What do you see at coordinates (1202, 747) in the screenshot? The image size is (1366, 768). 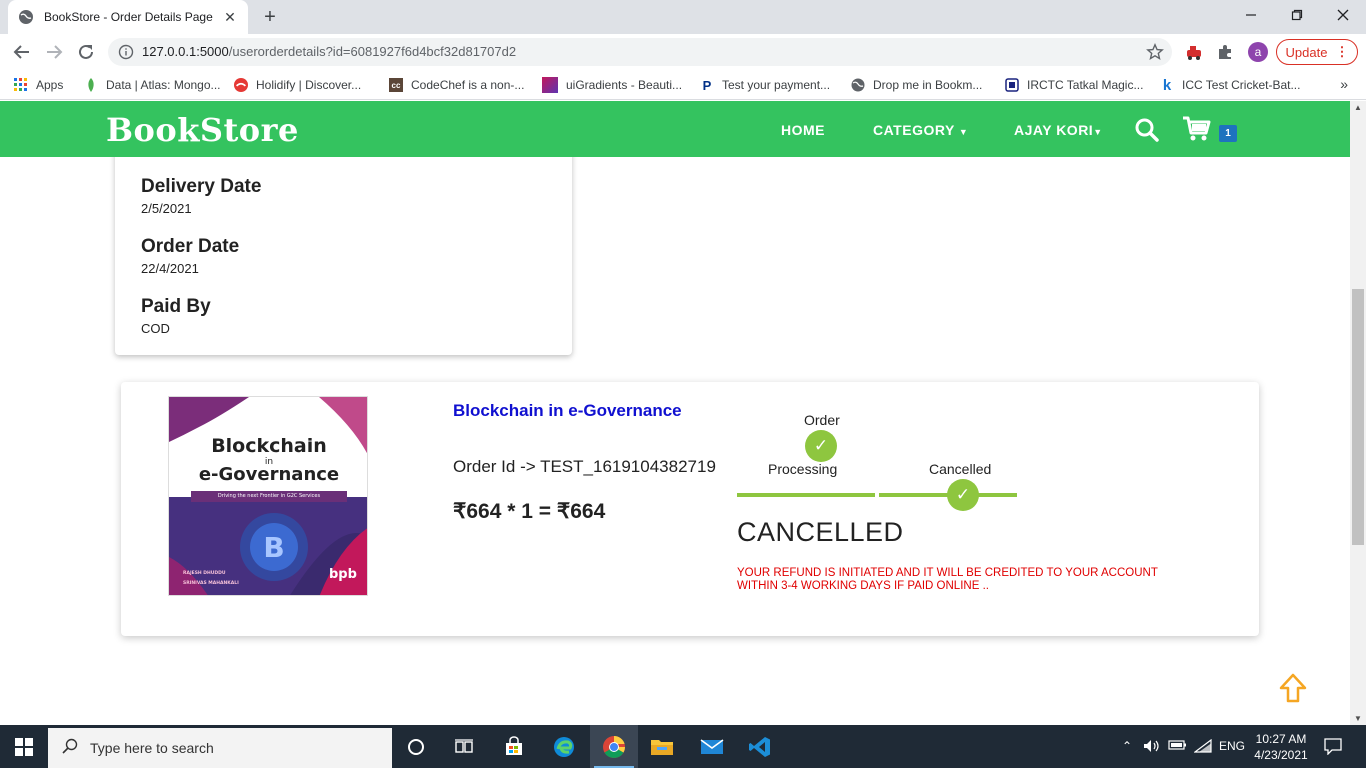 I see `wifi-icon` at bounding box center [1202, 747].